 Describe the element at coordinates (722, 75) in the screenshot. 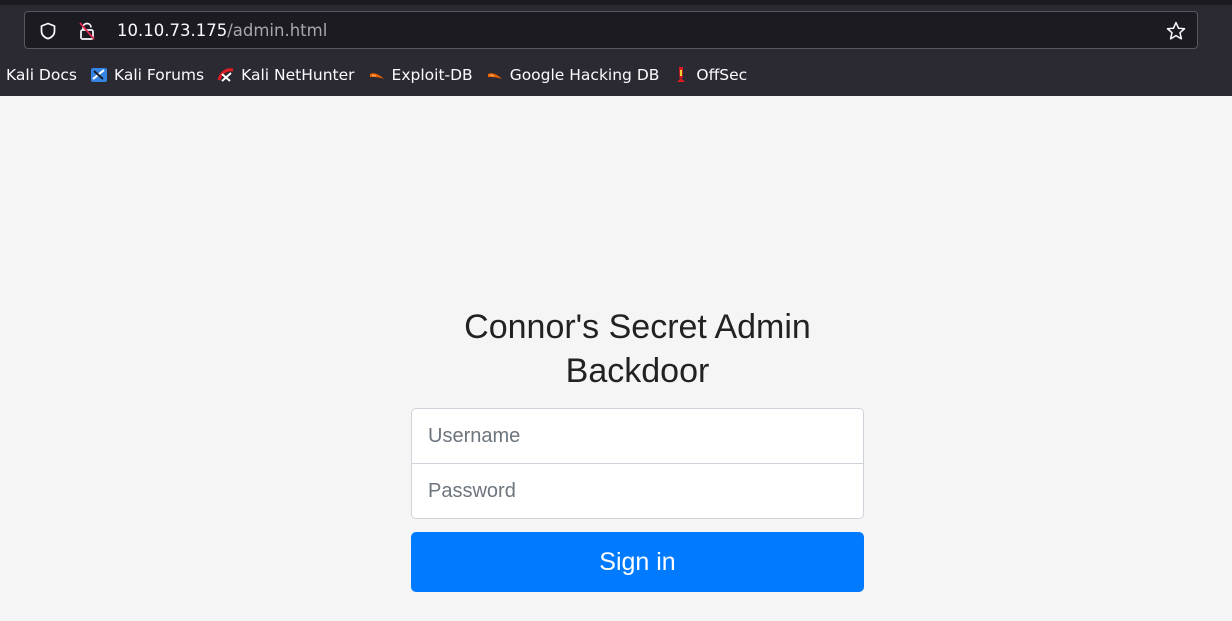

I see `bookmark-label: OffSec` at that location.